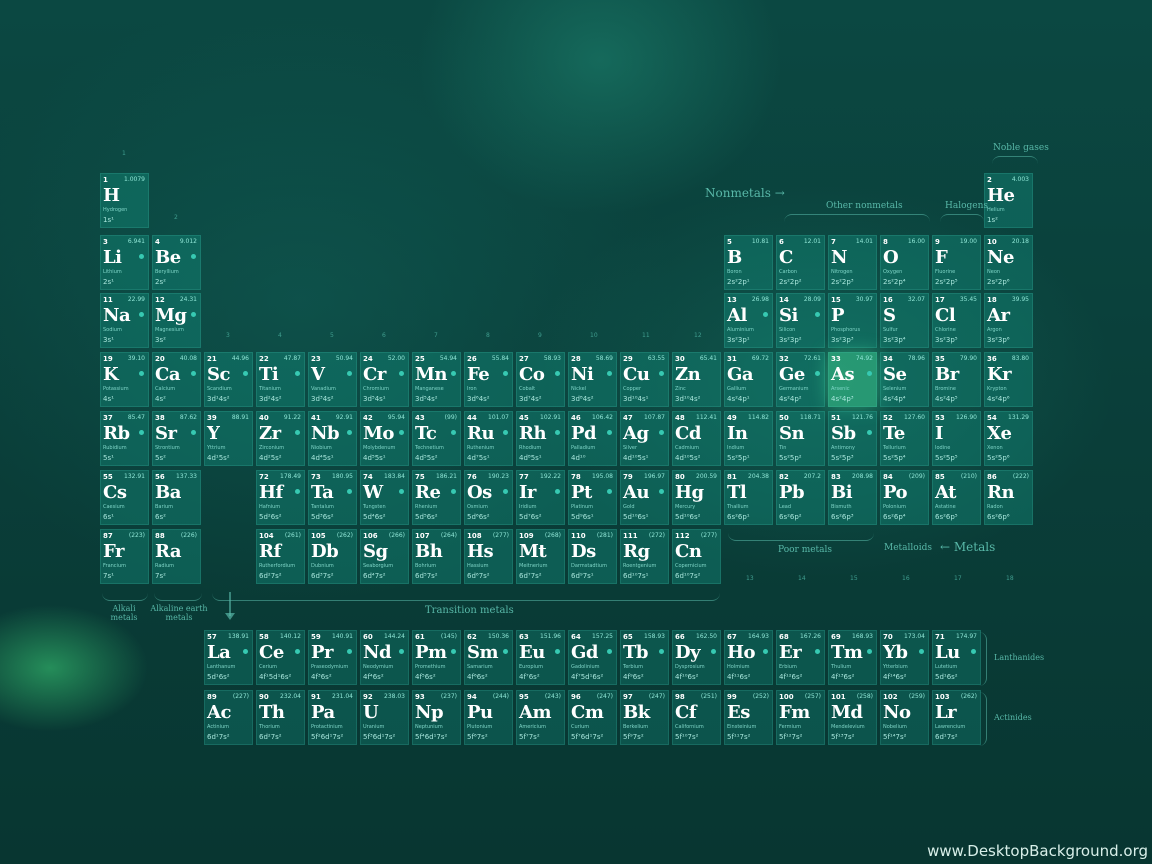 The width and height of the screenshot is (1152, 864). I want to click on element-symbol: Pu, so click(480, 712).